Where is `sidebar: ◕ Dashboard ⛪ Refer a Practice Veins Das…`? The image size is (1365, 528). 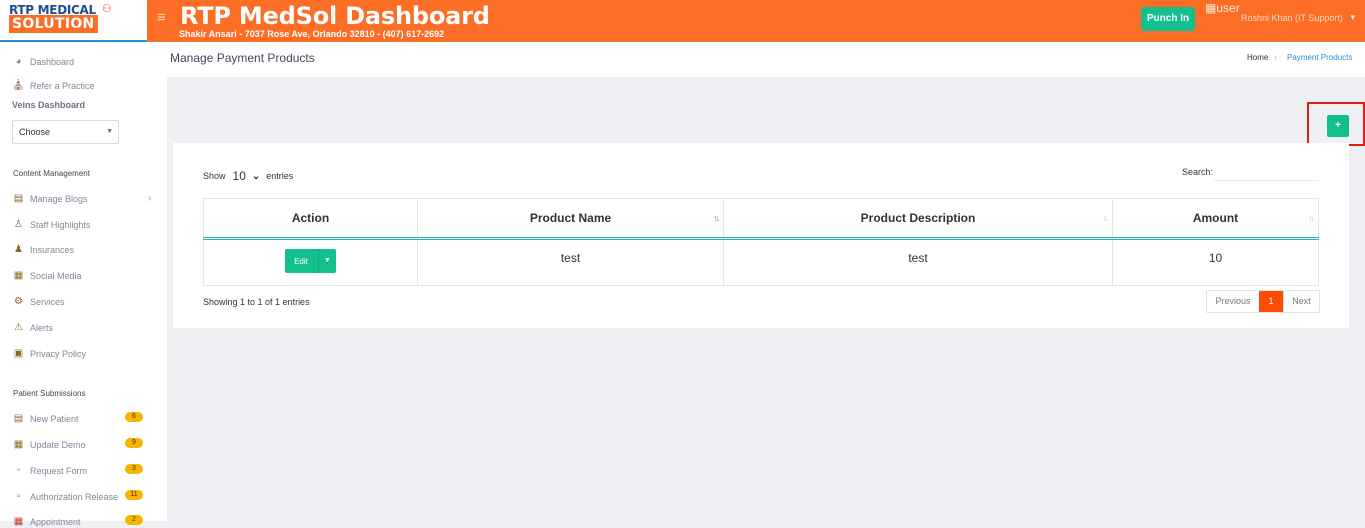 sidebar: ◕ Dashboard ⛪ Refer a Practice Veins Das… is located at coordinates (83, 284).